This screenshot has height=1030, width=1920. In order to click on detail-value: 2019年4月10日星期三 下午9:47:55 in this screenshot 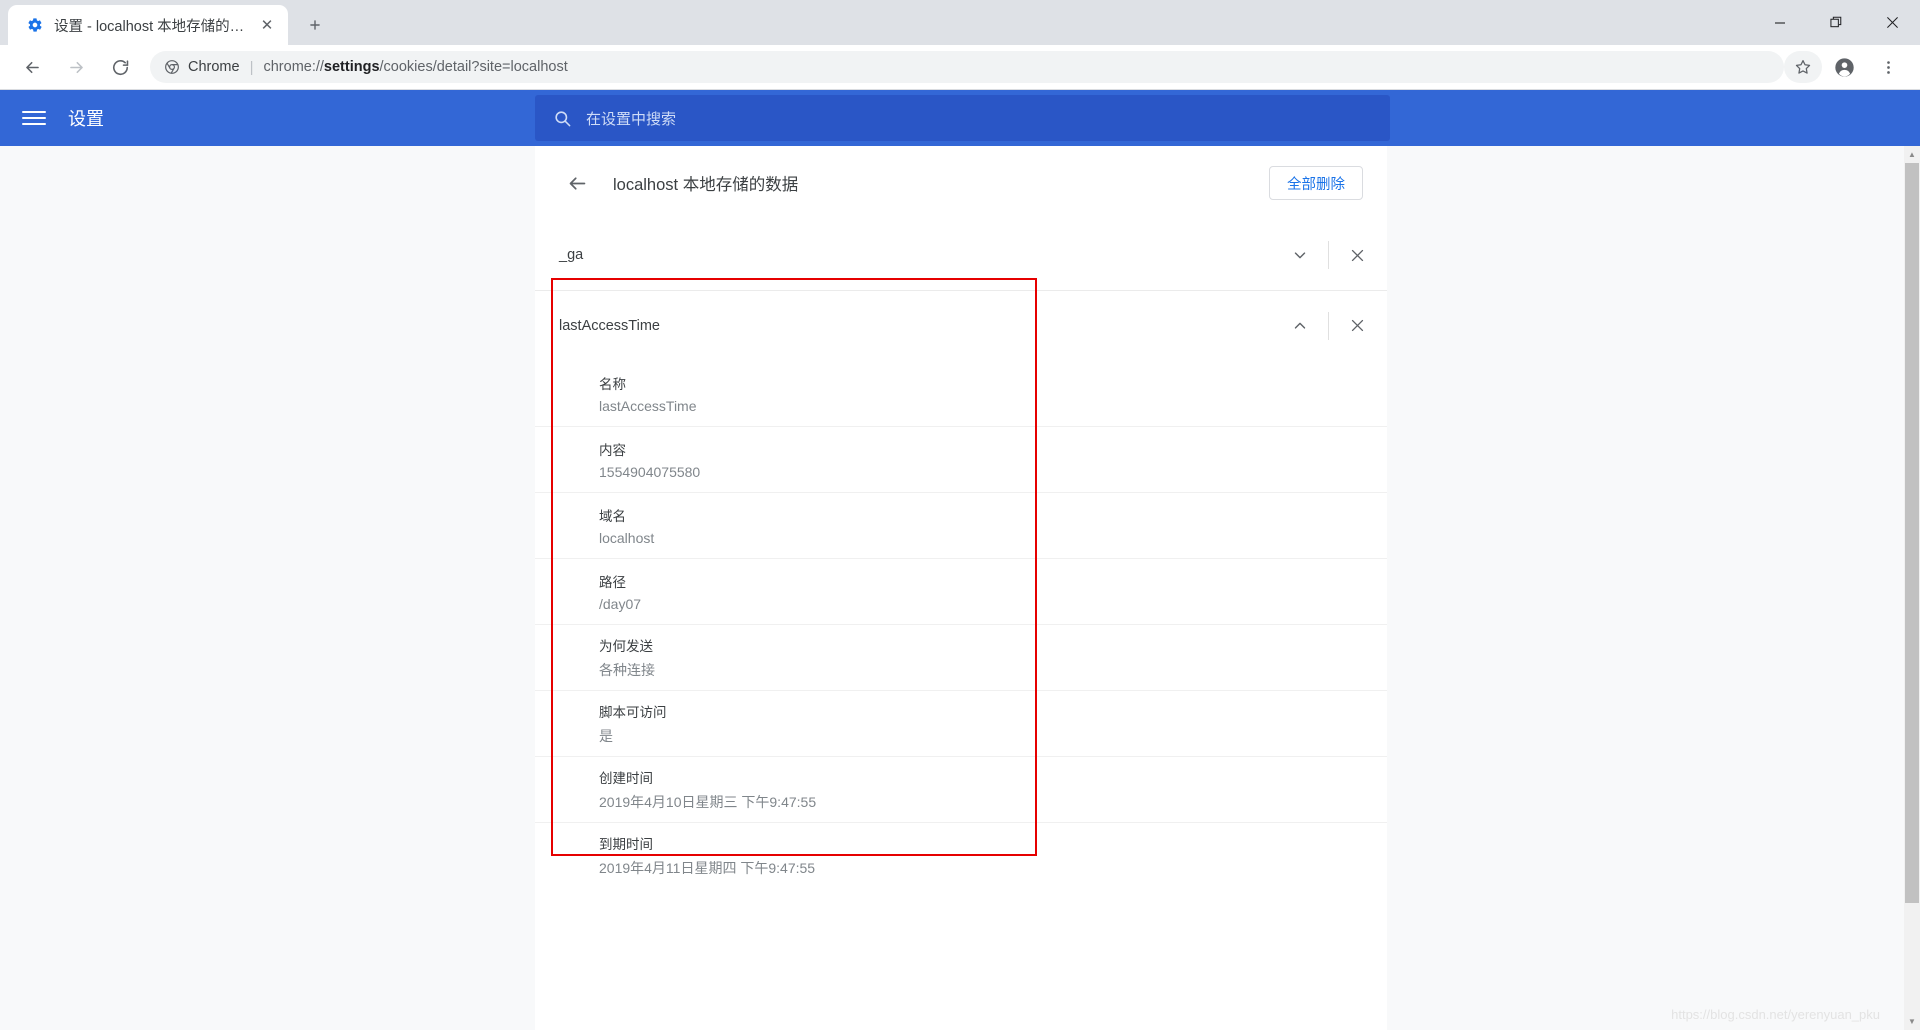, I will do `click(708, 802)`.